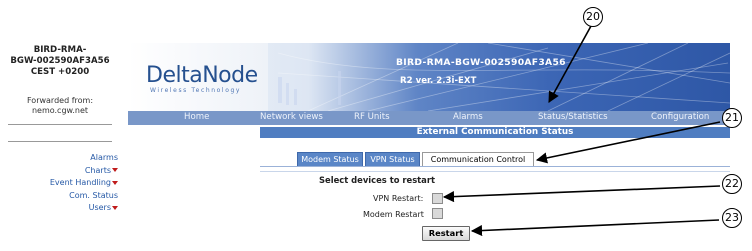  I want to click on callout-23: 23, so click(732, 218).